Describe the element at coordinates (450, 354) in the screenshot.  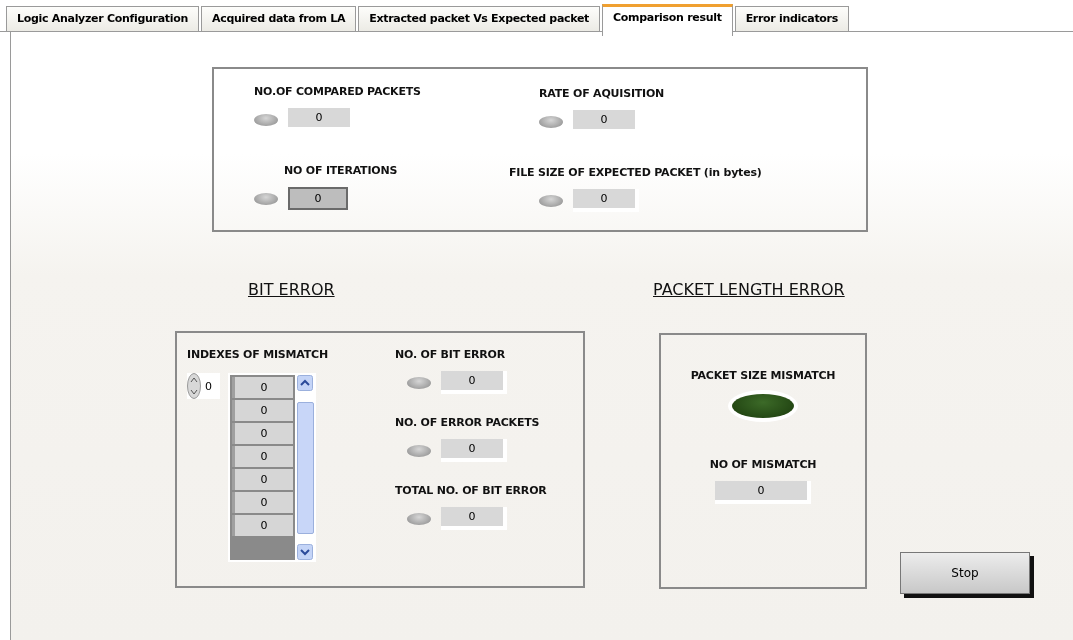
I see `indicator-label: NO. OF BIT ERROR` at that location.